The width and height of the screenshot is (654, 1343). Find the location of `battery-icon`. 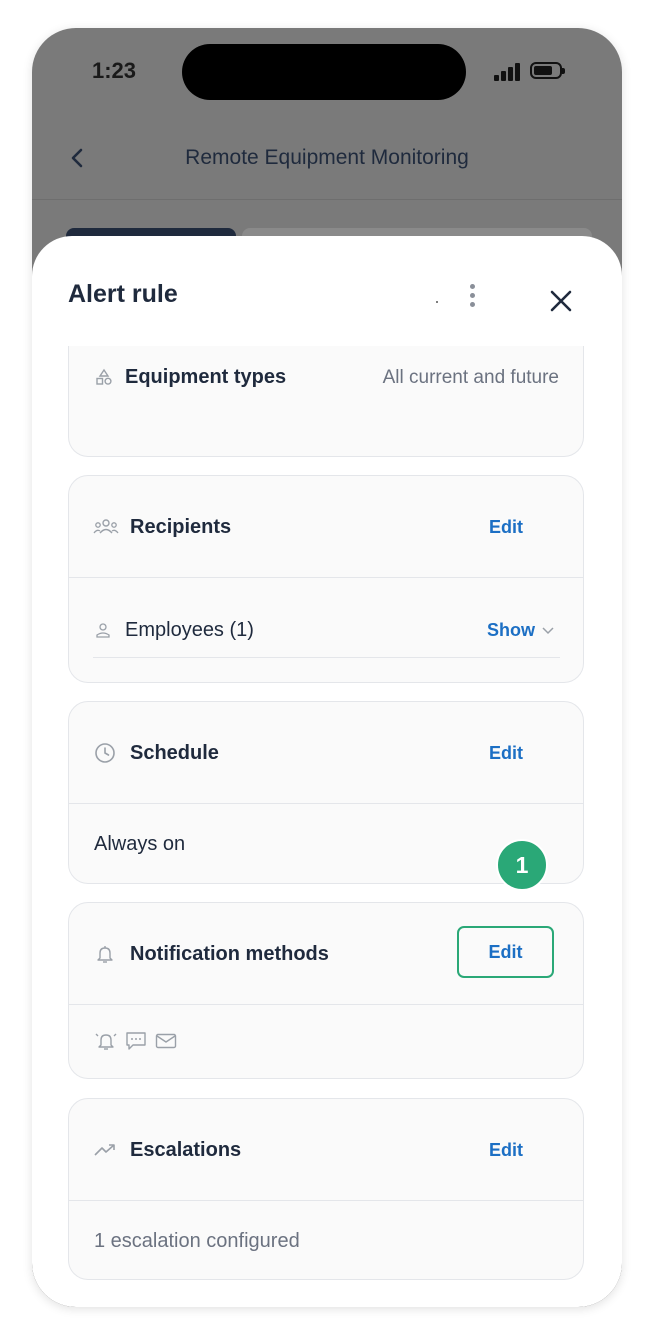

battery-icon is located at coordinates (547, 70).